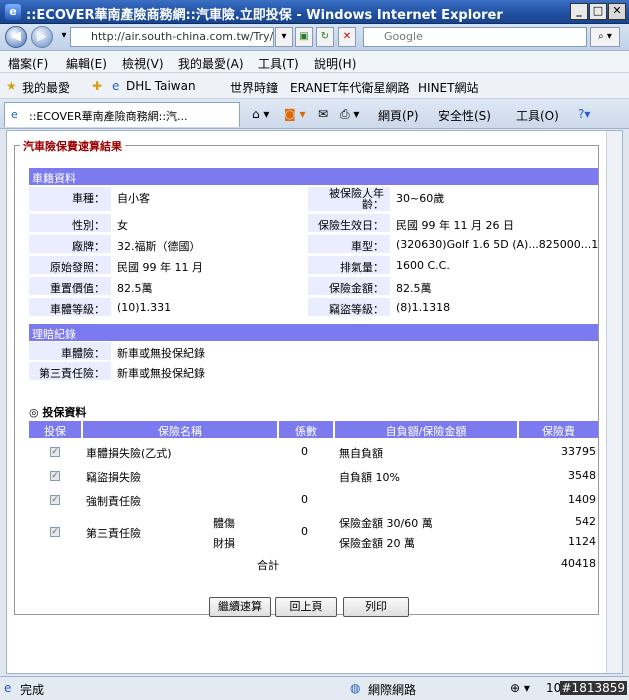 This screenshot has width=629, height=700. I want to click on claims-table: 車體險： 新車或無投保紀錄 第三責任險： 新車或無投保紀錄, so click(313, 362).